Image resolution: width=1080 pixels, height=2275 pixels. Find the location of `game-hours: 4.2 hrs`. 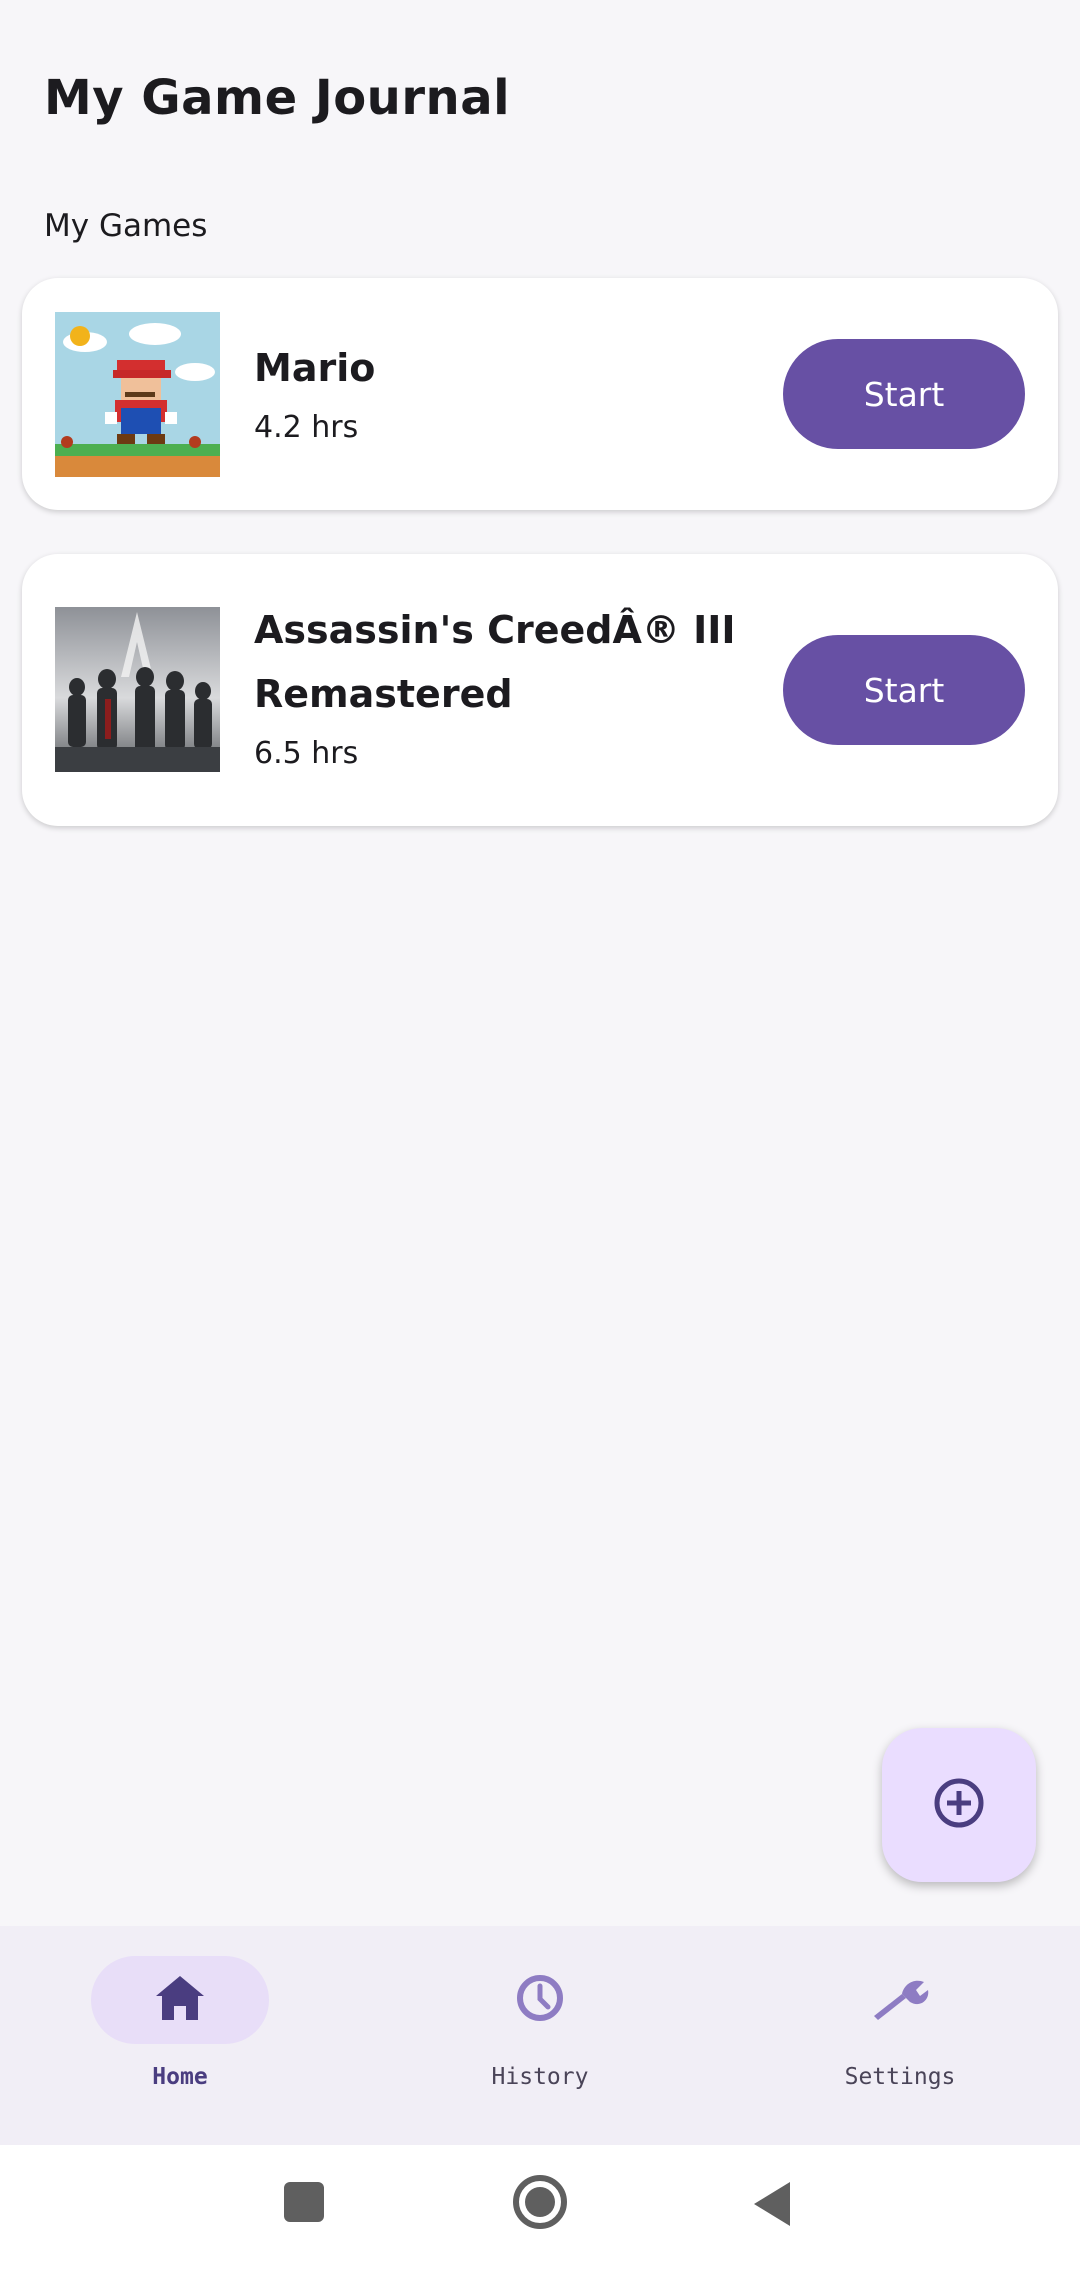

game-hours: 4.2 hrs is located at coordinates (306, 427).